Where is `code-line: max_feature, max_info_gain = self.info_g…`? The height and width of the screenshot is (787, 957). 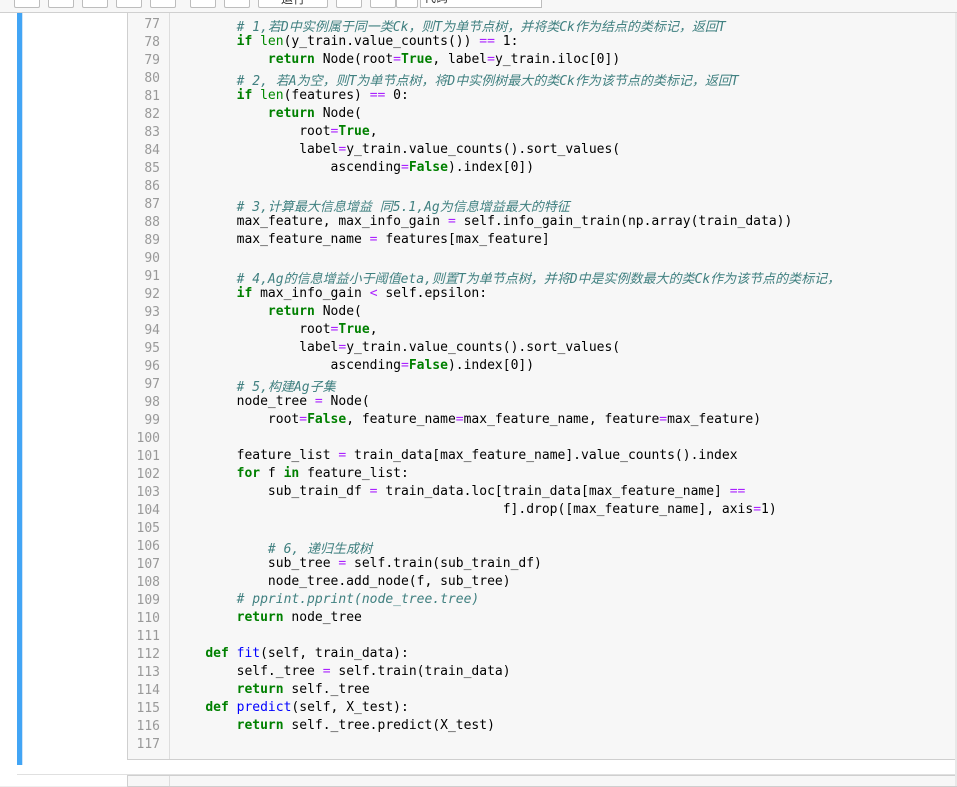
code-line: max_feature, max_info_gain = self.info_g… is located at coordinates (483, 223).